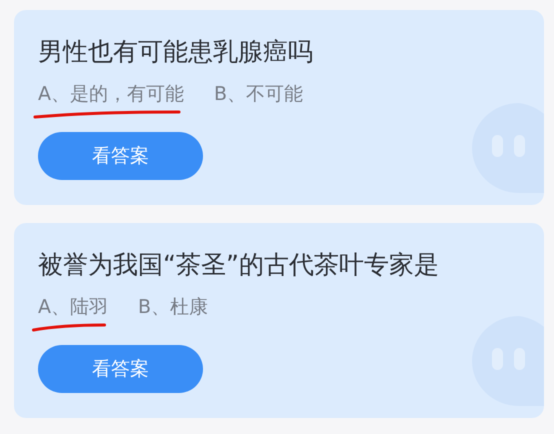 The image size is (554, 434). I want to click on answer-option: A、是的，有可能, so click(111, 94).